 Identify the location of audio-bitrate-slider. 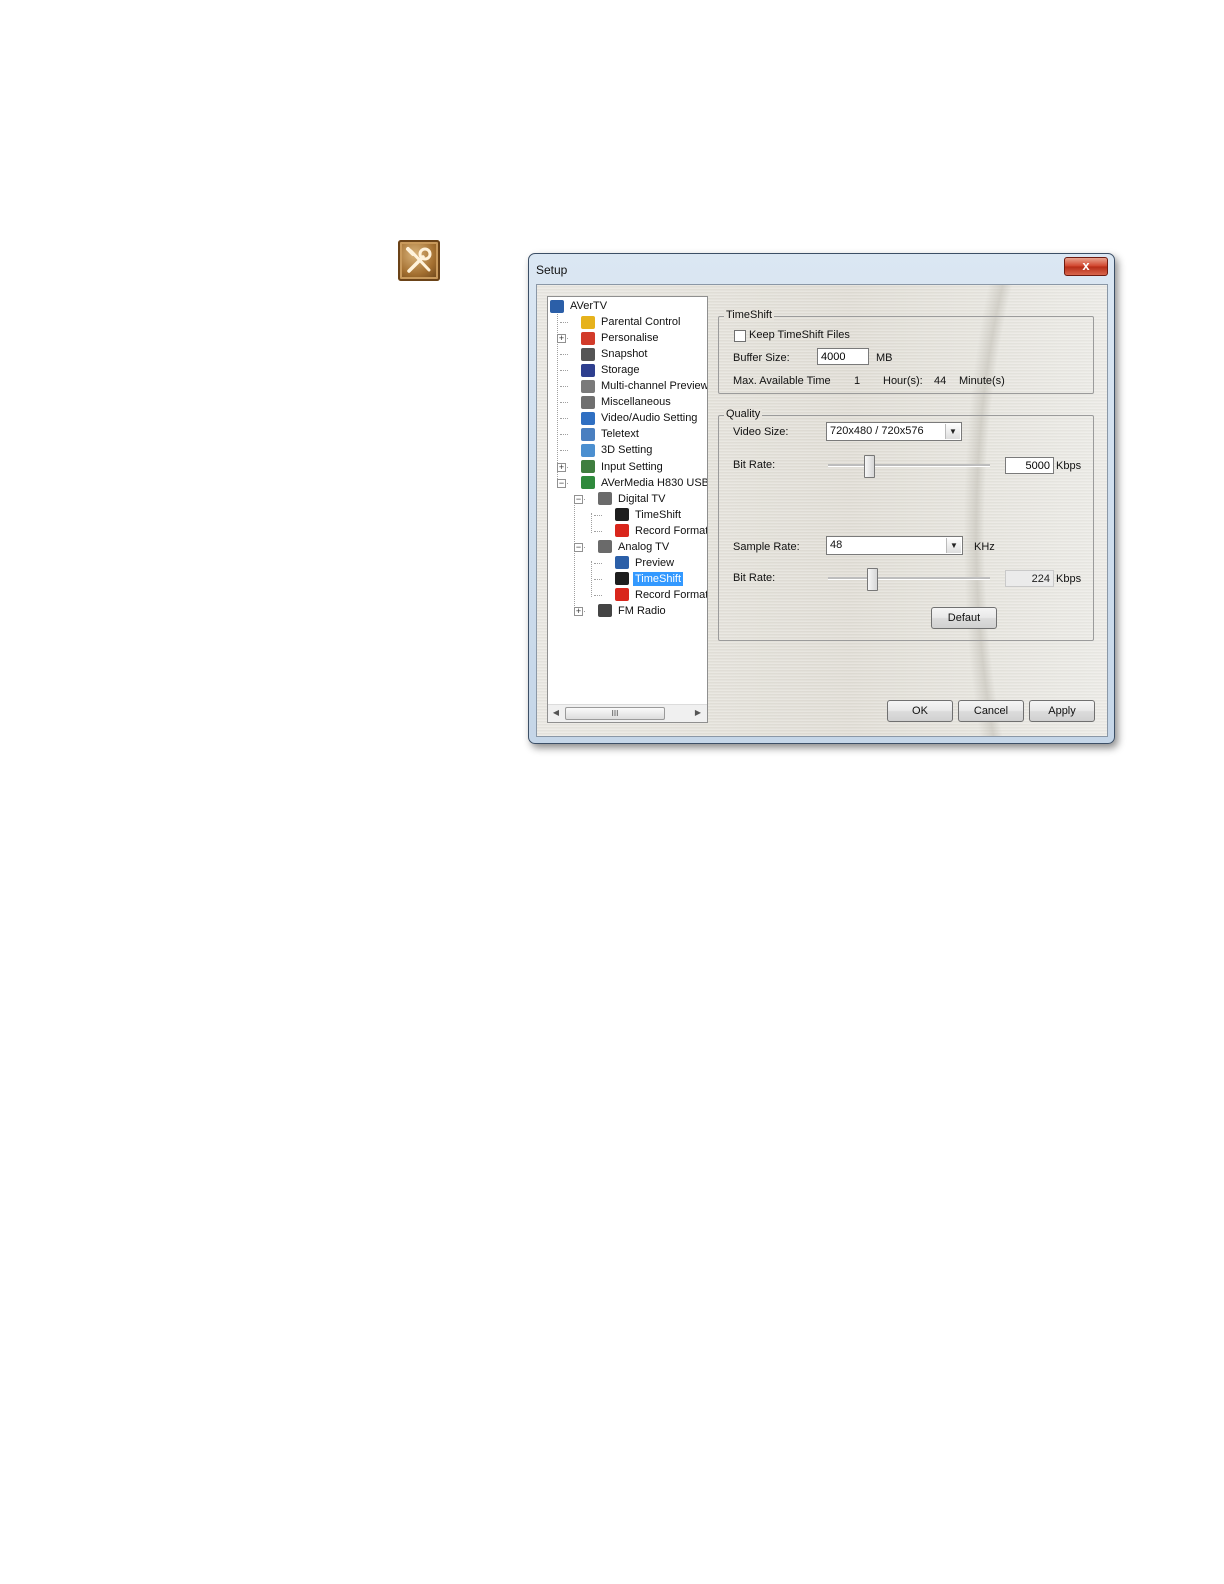
(909, 579).